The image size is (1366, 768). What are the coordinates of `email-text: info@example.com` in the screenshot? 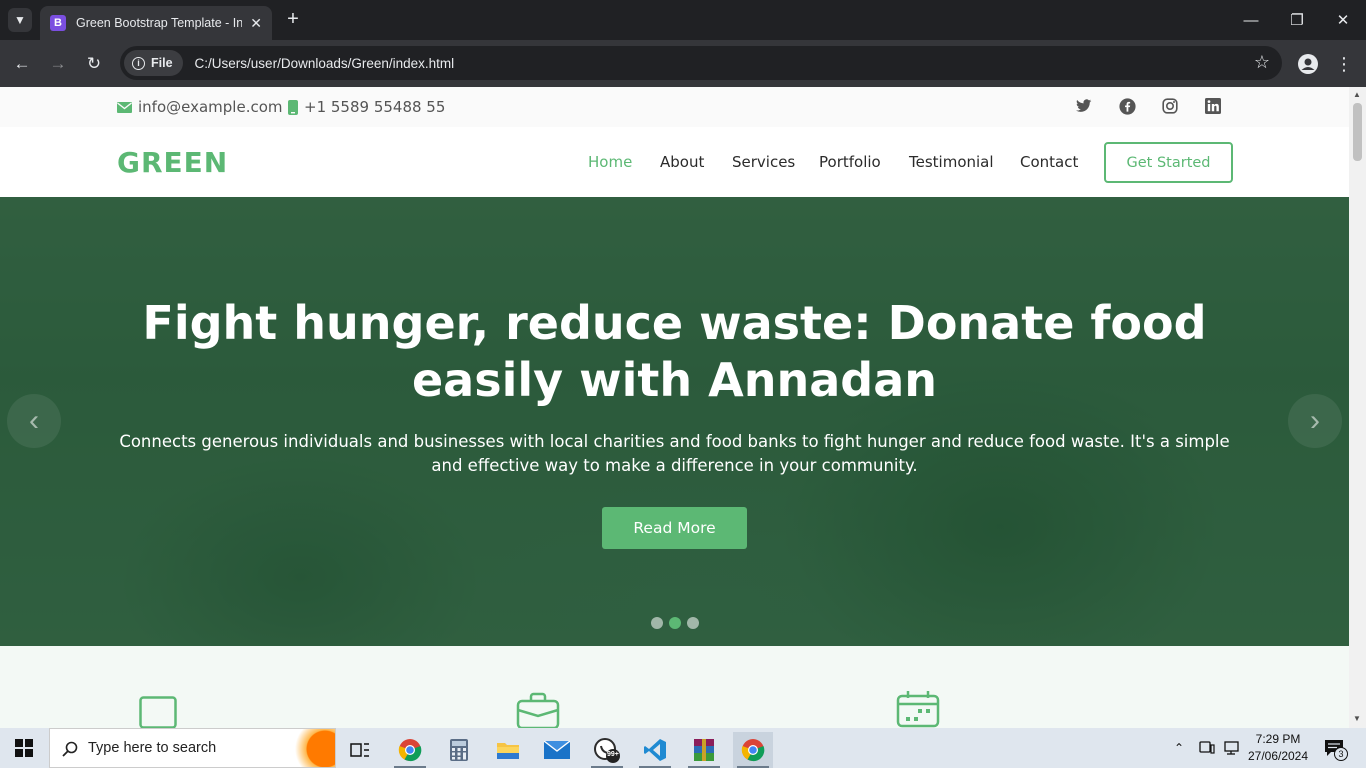 It's located at (210, 107).